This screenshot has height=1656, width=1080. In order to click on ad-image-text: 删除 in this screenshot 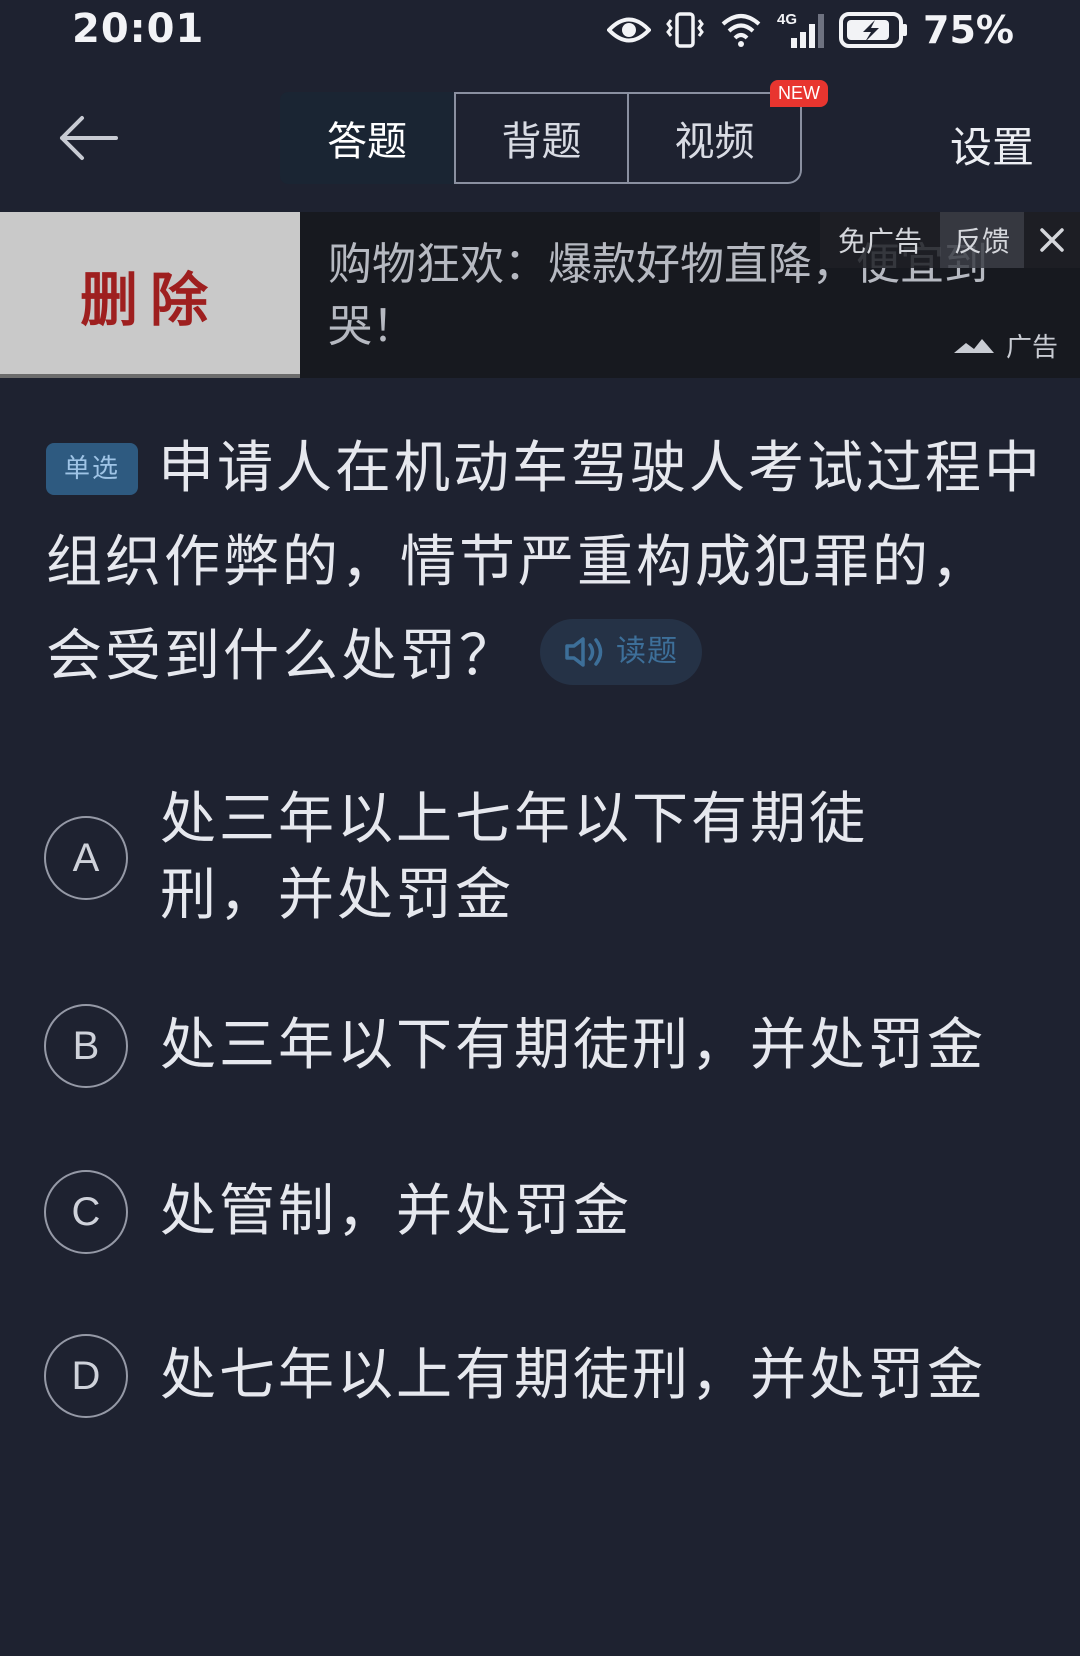, I will do `click(149, 300)`.